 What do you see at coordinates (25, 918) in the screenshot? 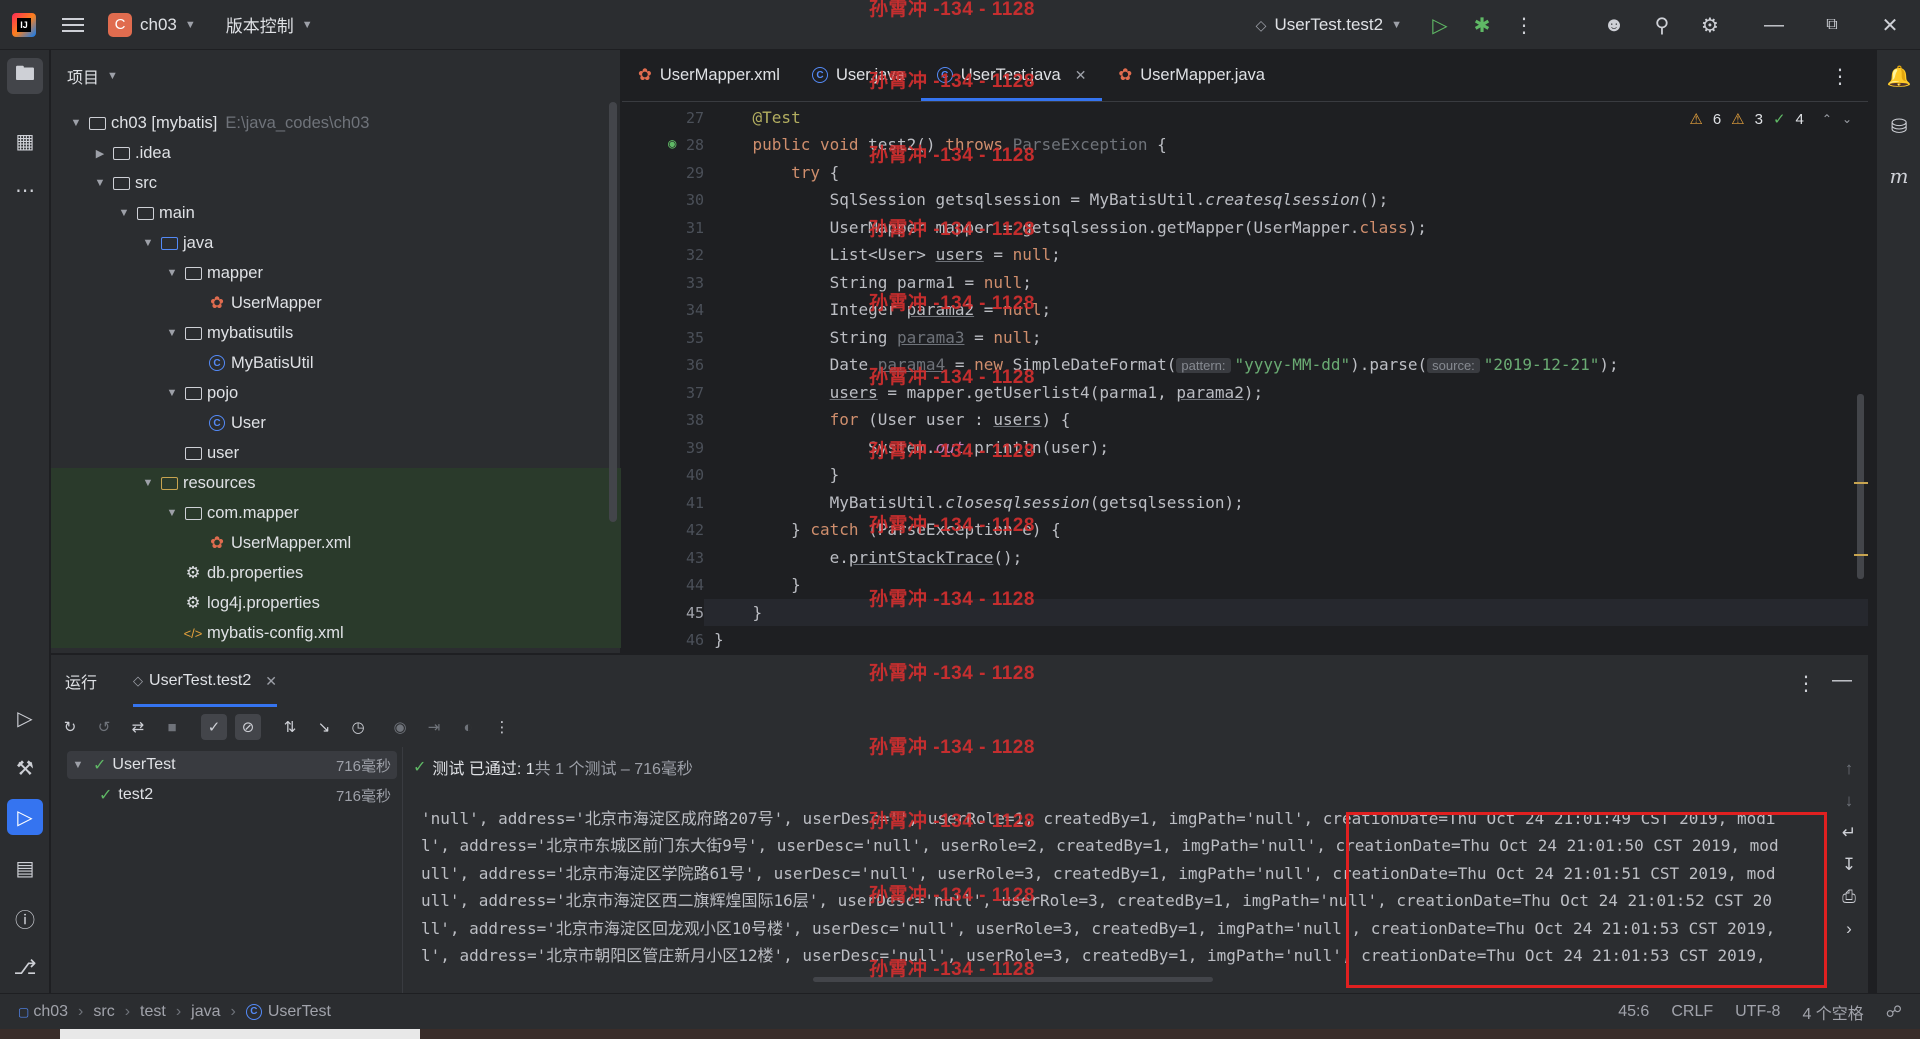
I see `problems-icon: ⓘ` at bounding box center [25, 918].